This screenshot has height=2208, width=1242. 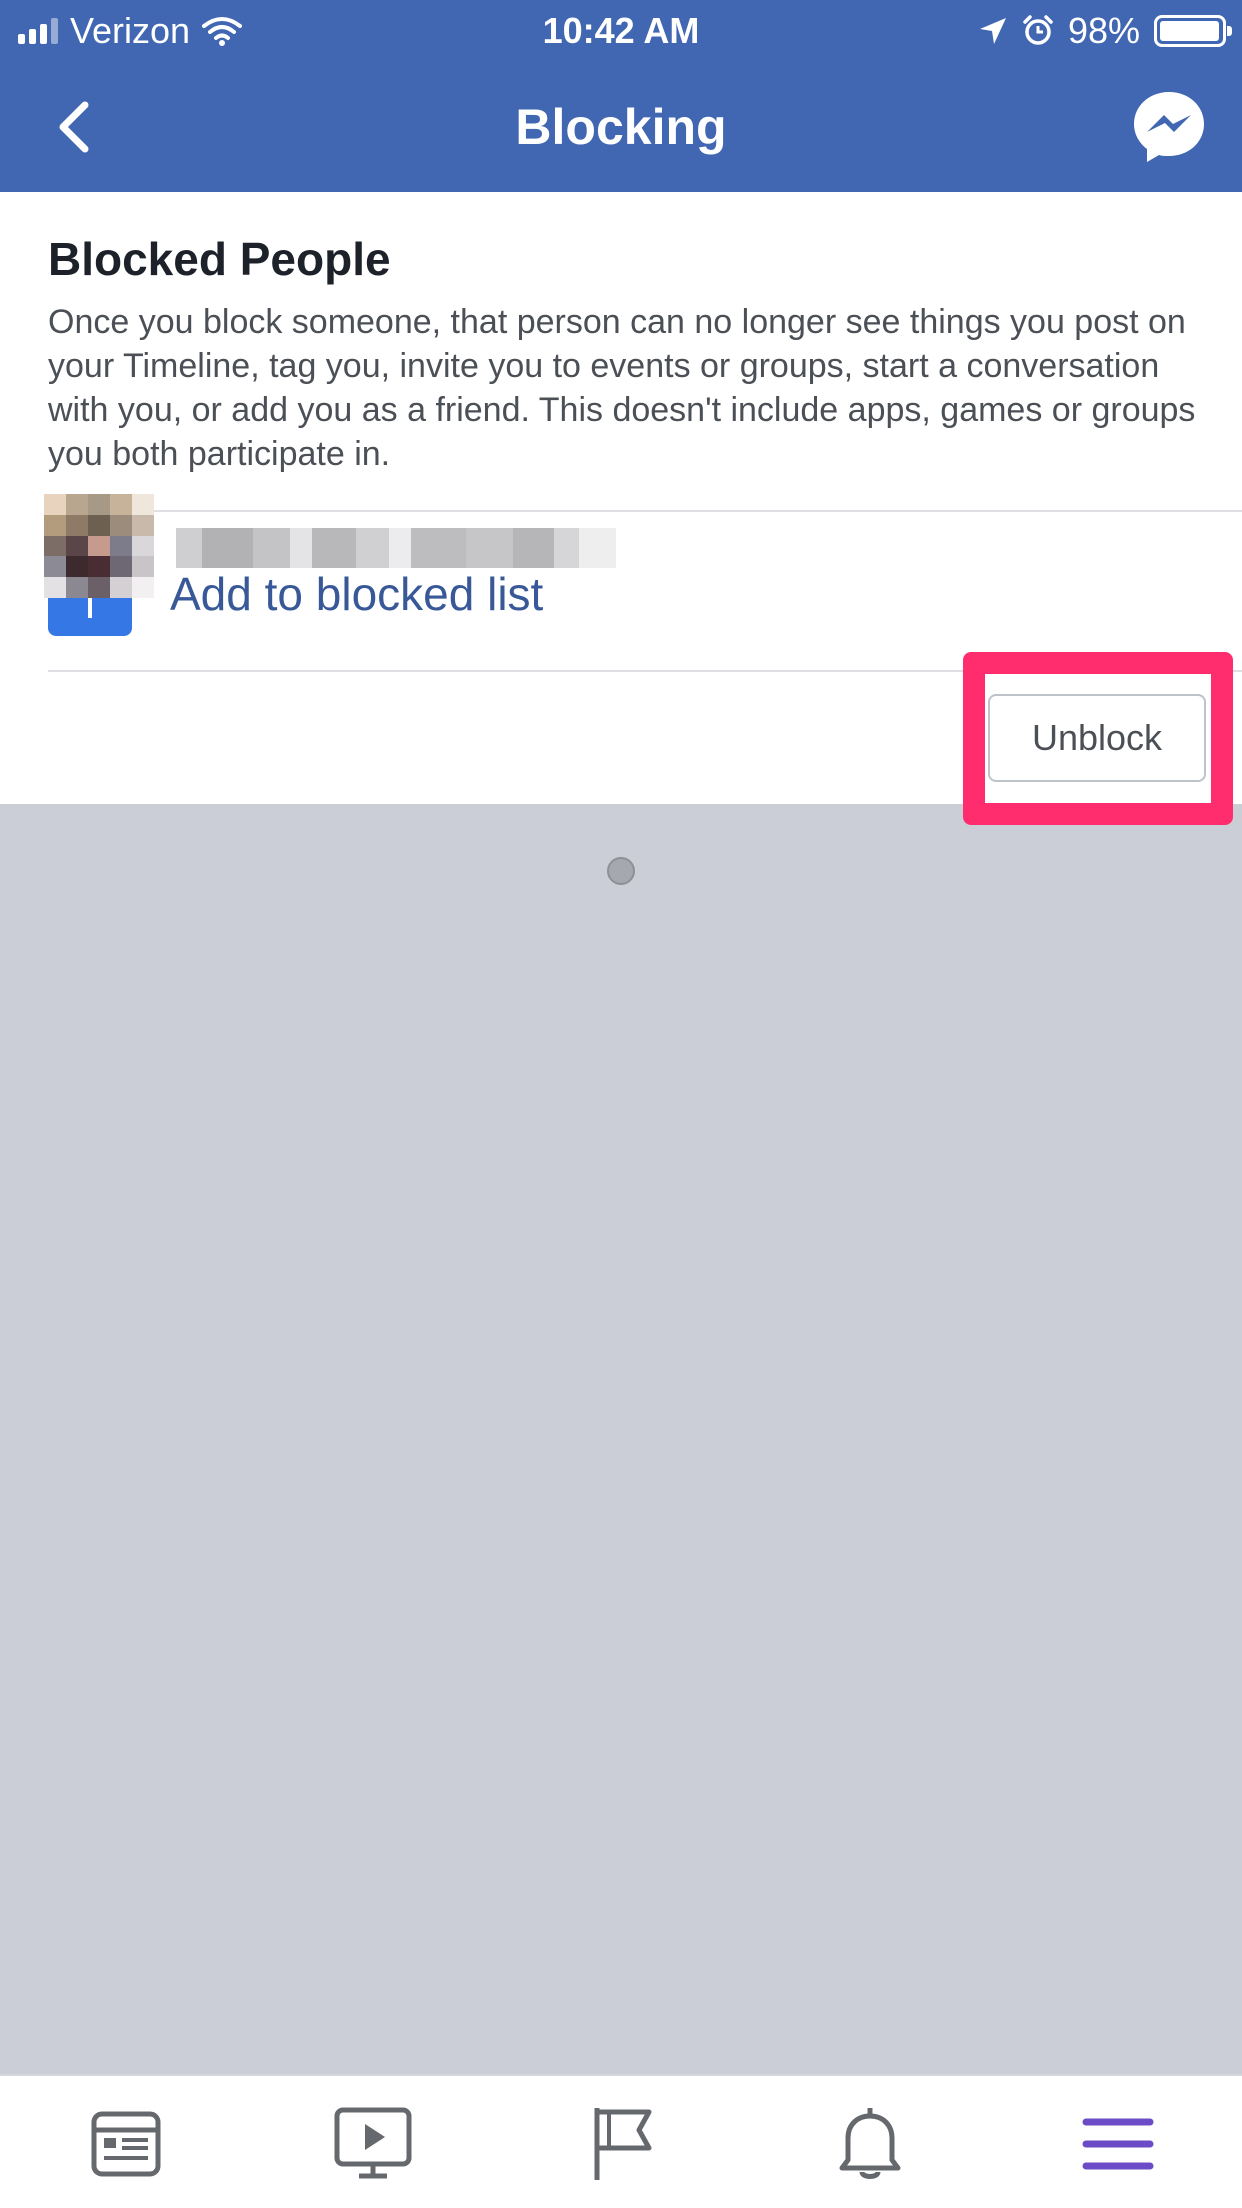 I want to click on tab-pages, so click(x=623, y=2144).